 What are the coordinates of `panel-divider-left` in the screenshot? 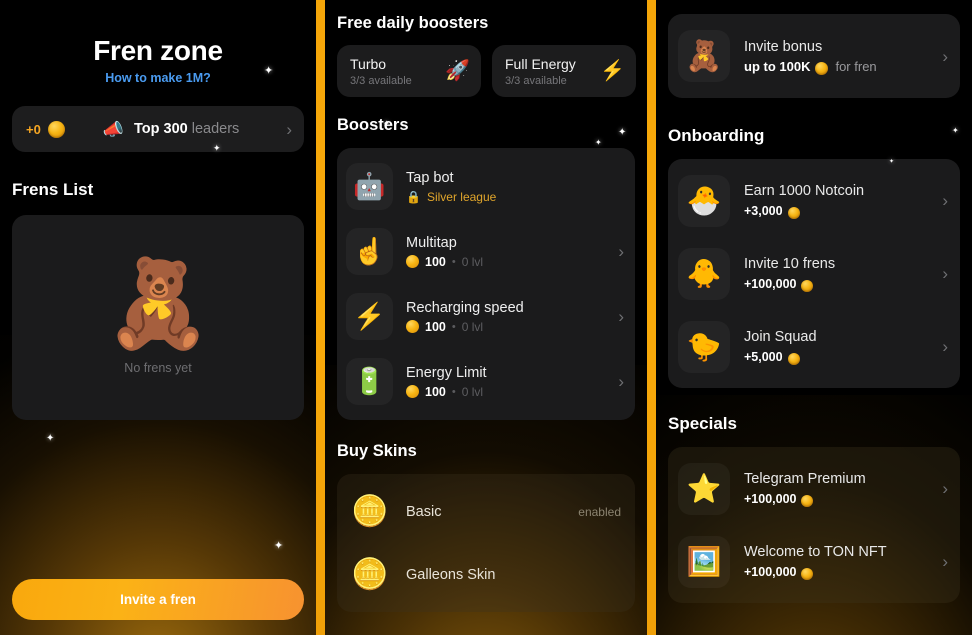 It's located at (320, 317).